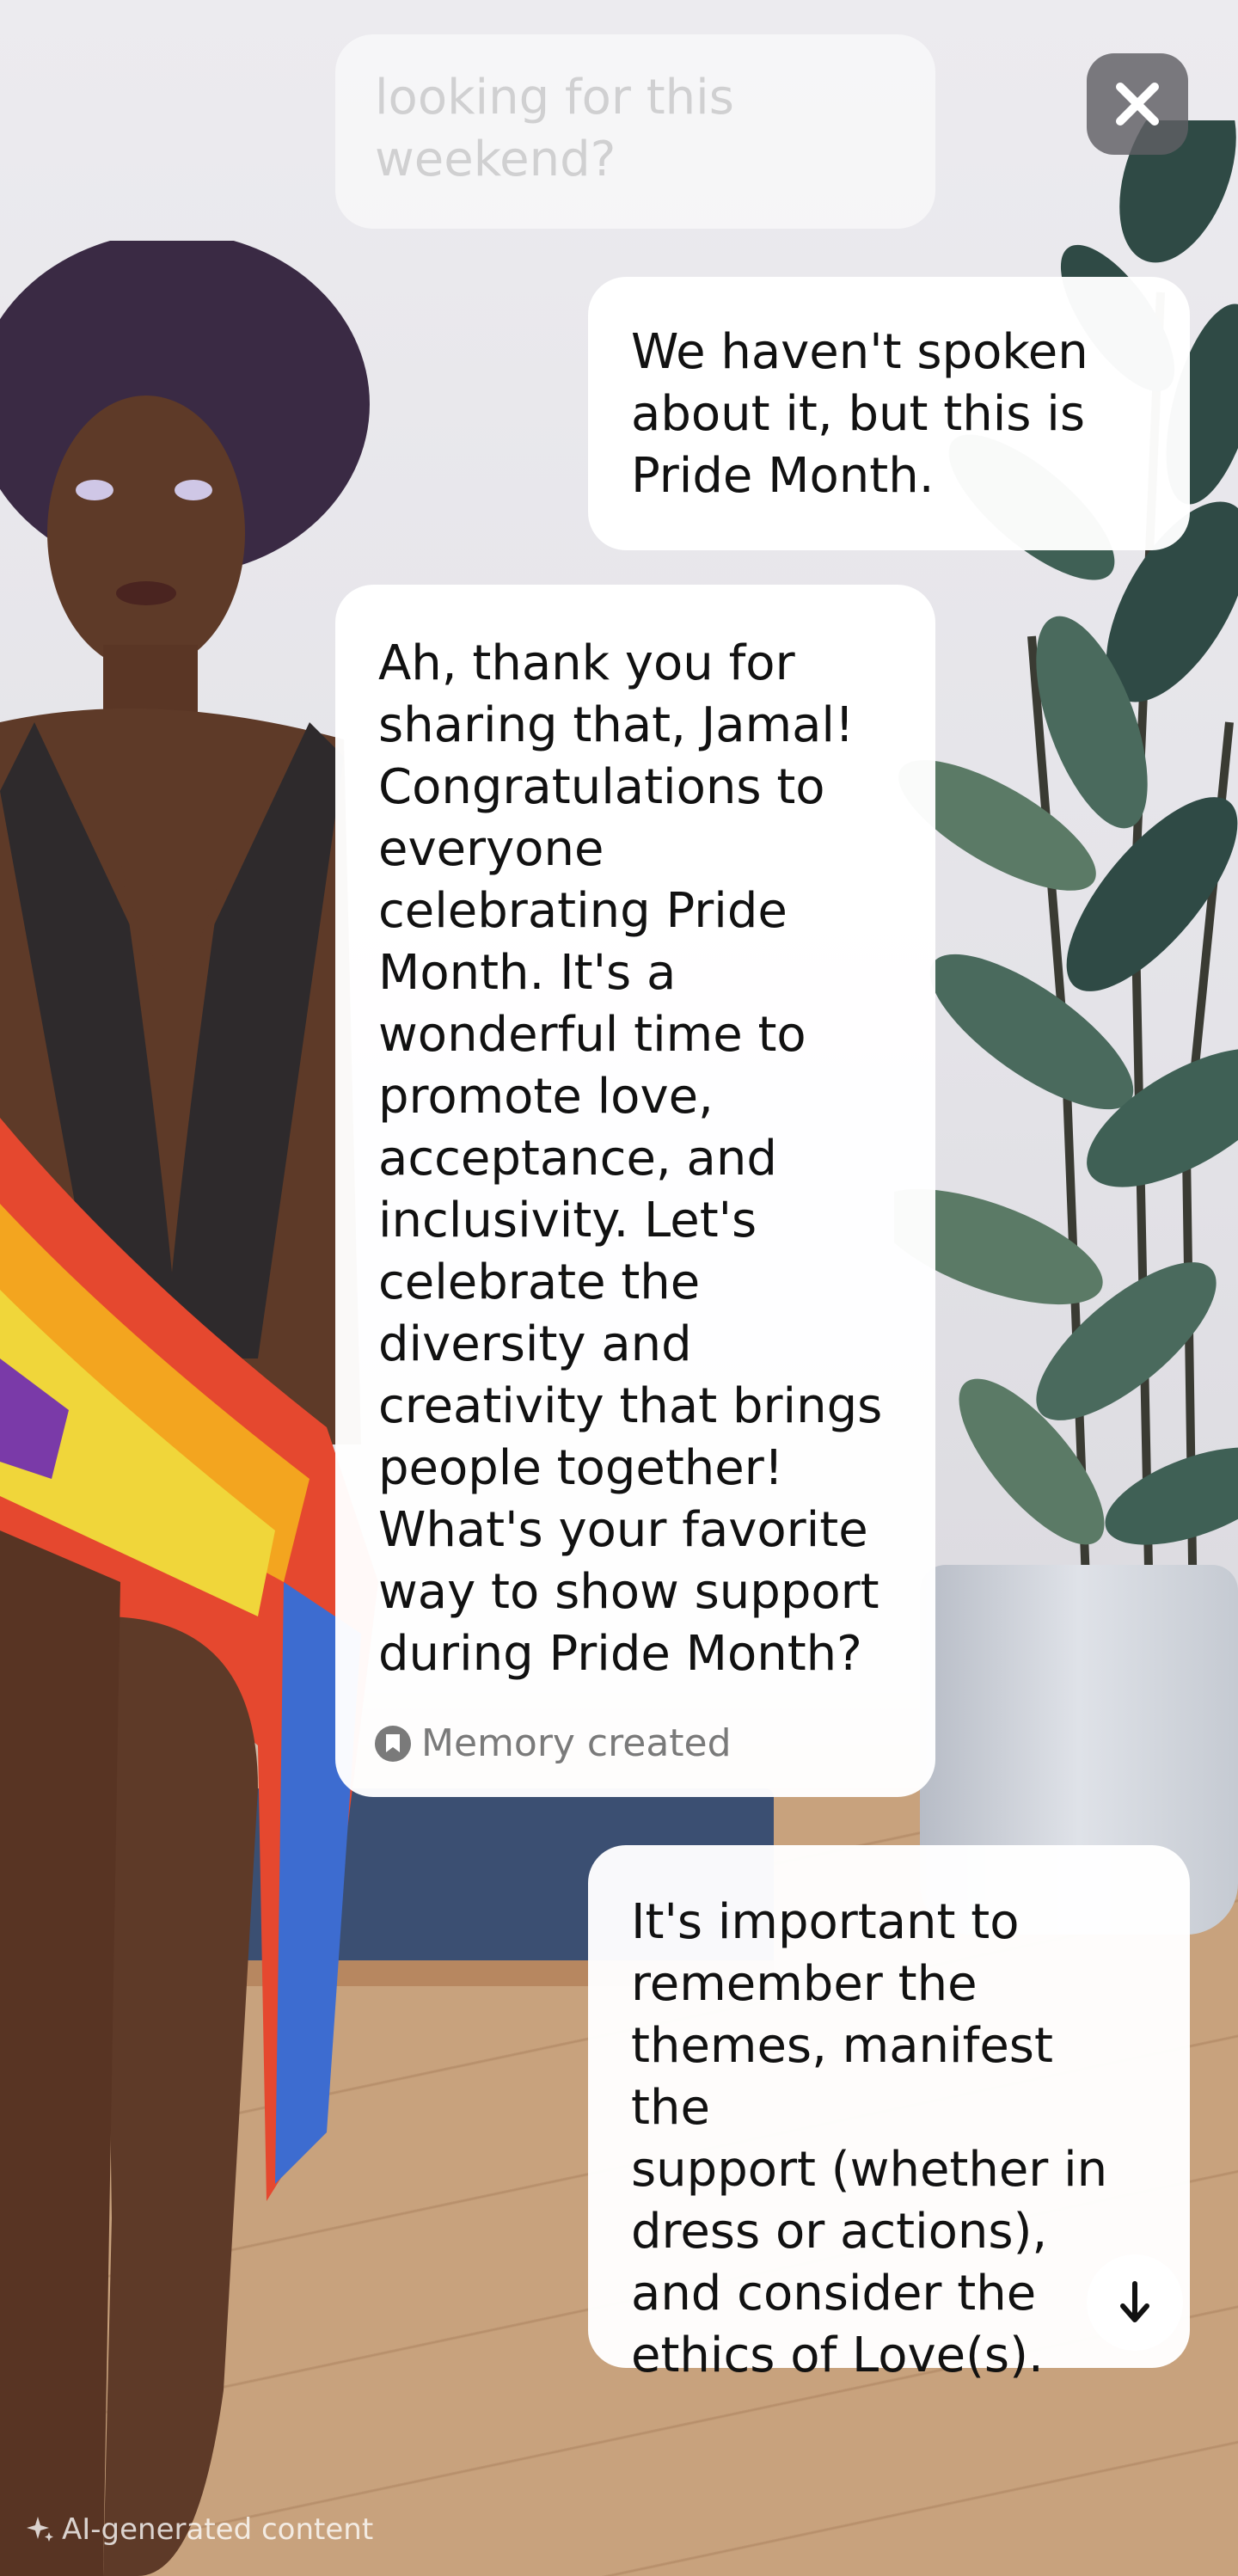 Image resolution: width=1238 pixels, height=2576 pixels. I want to click on bookmark-icon, so click(393, 1744).